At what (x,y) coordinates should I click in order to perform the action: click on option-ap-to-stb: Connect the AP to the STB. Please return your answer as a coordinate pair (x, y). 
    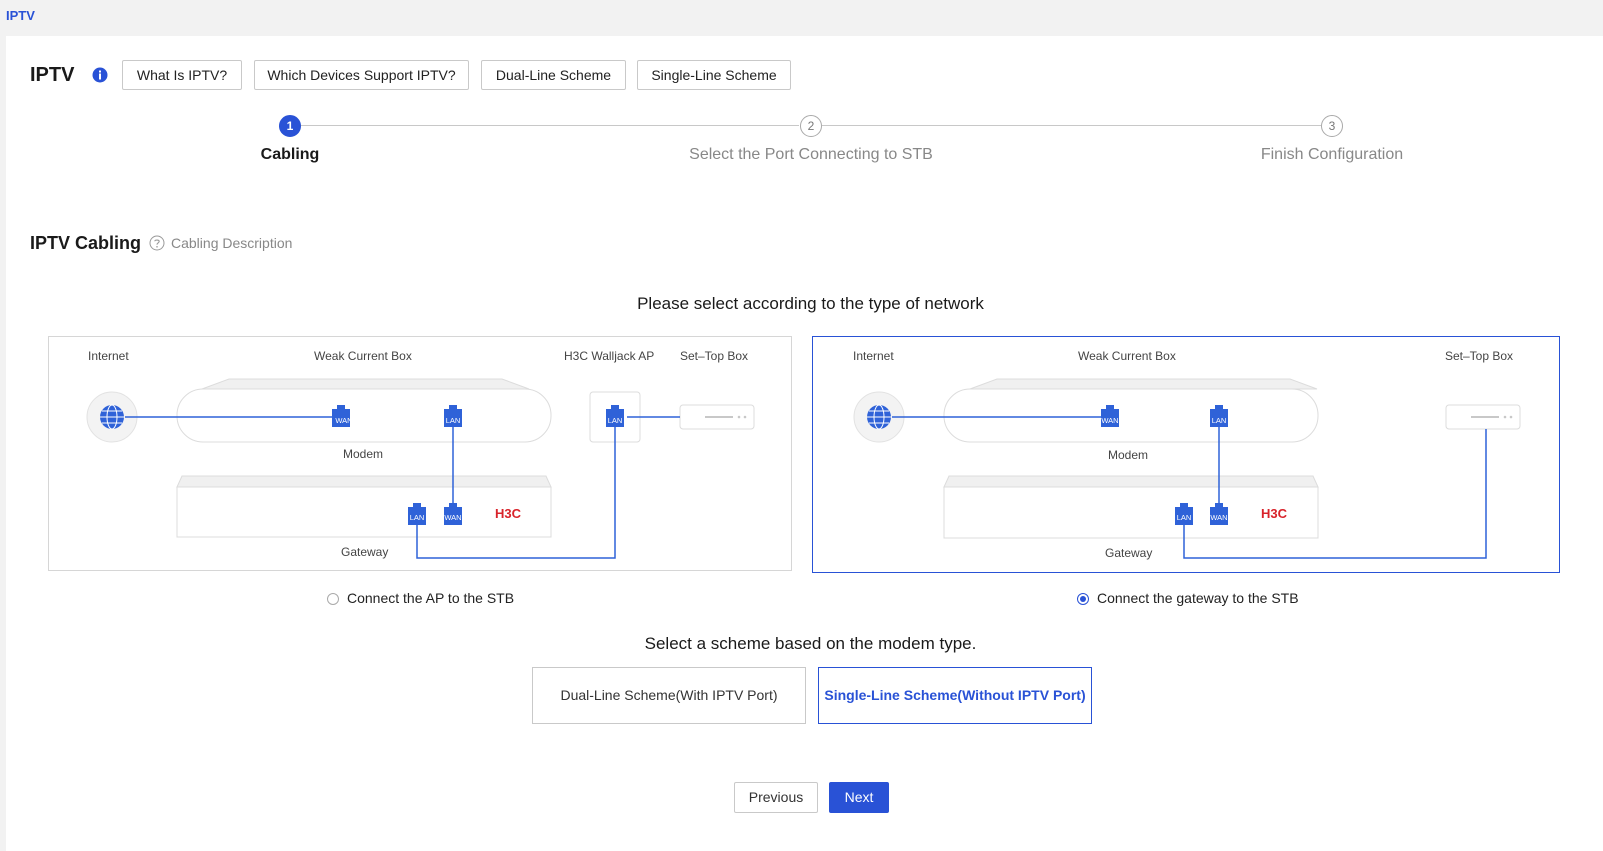
    Looking at the image, I should click on (420, 598).